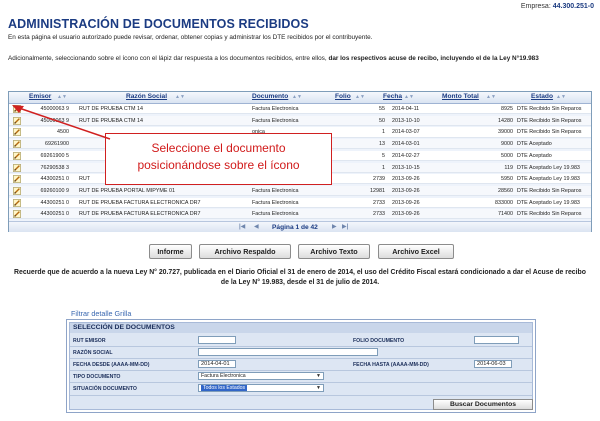  I want to click on situacion-documento-select: Todos los Estados ▼, so click(261, 388).